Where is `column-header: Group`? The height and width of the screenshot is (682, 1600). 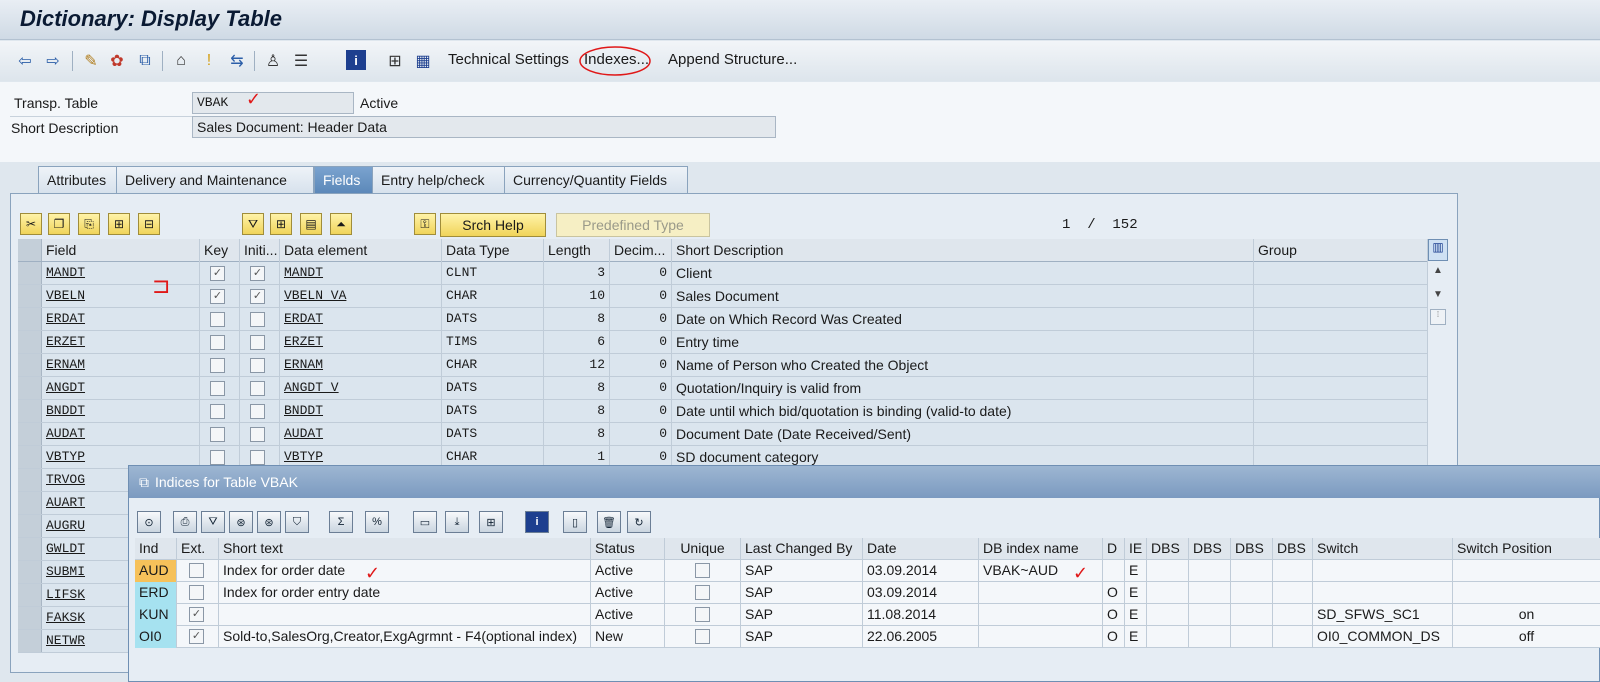 column-header: Group is located at coordinates (1341, 250).